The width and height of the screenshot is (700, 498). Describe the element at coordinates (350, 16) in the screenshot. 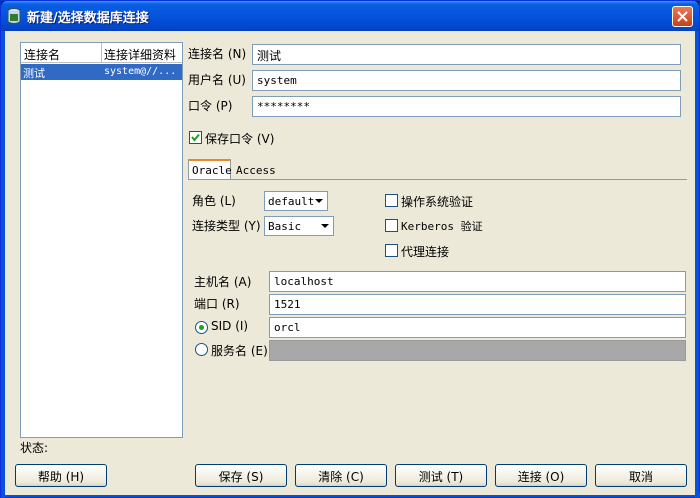

I see `title-bar: 新建/选择数据库连接` at that location.